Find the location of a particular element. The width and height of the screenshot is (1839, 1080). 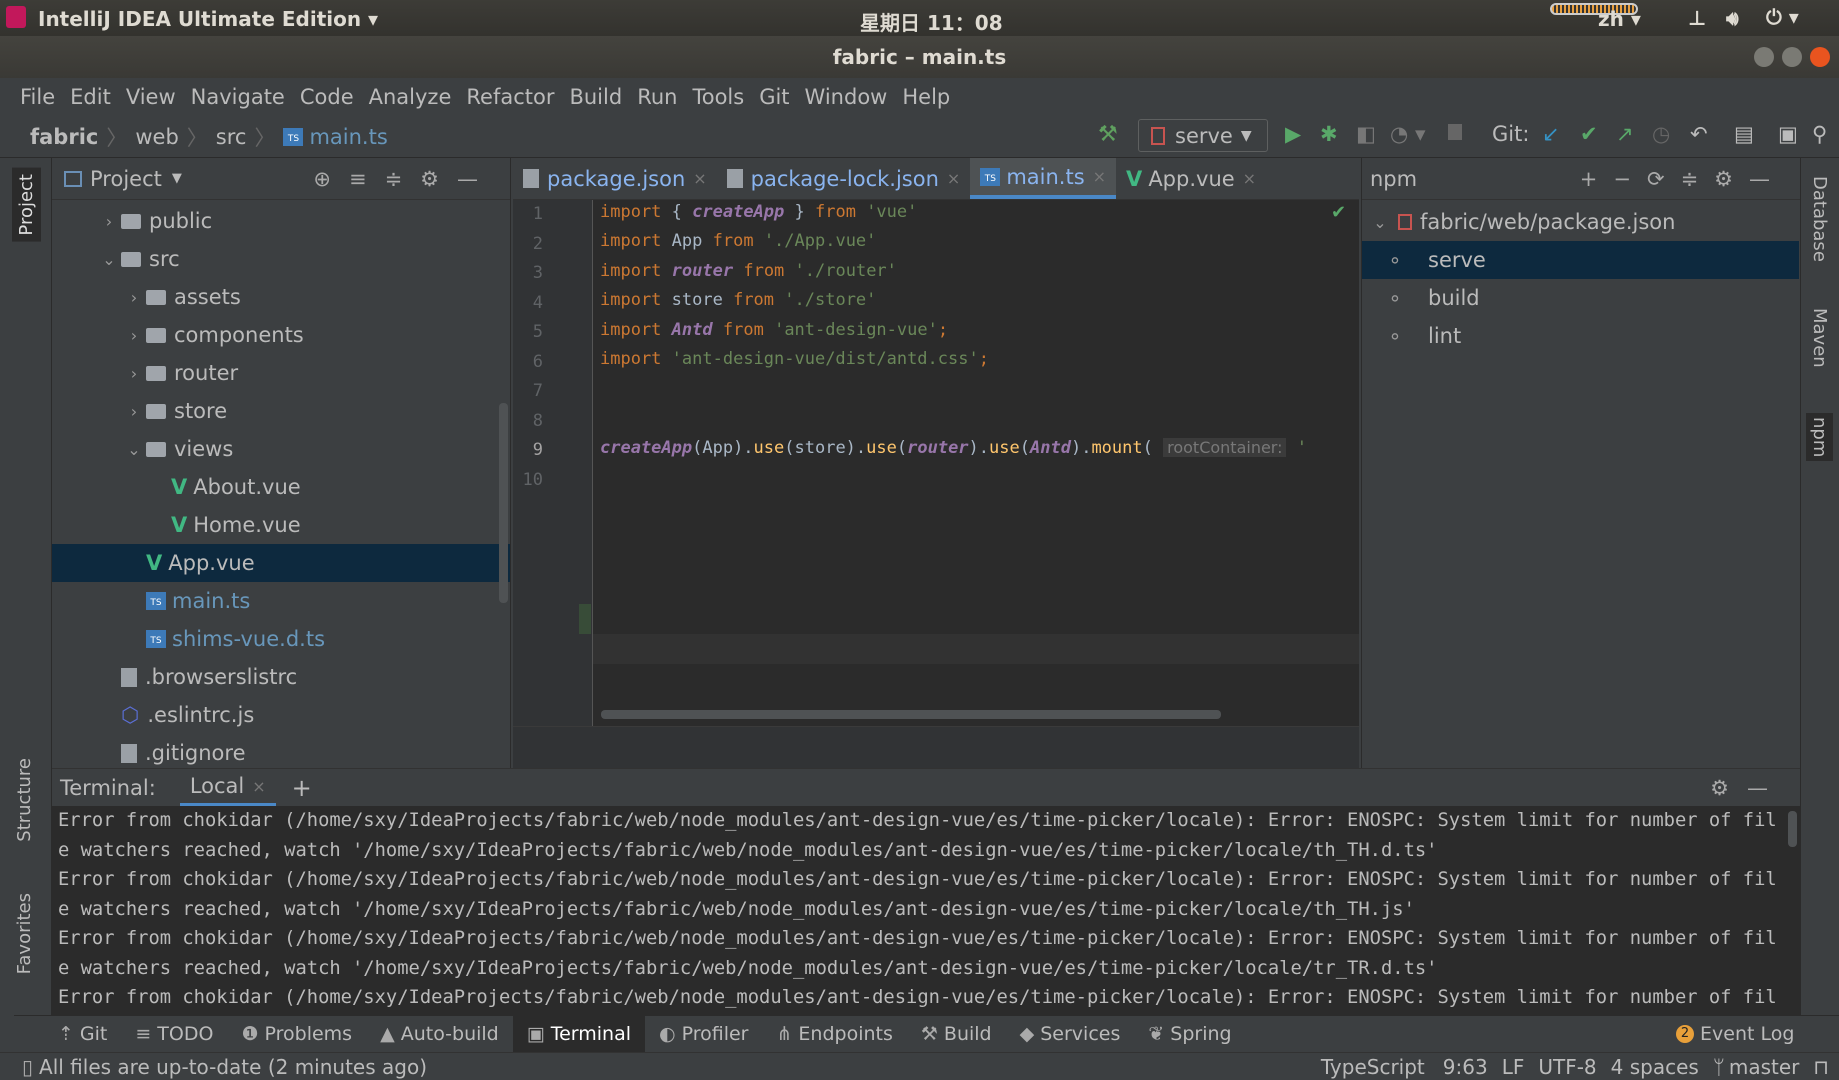

tree-item: V About.vue is located at coordinates (281, 487).